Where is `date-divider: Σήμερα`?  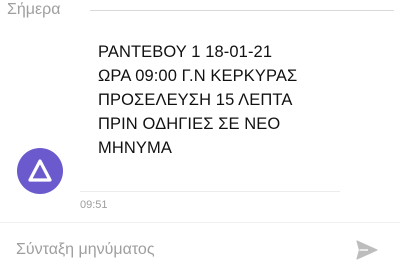 date-divider: Σήμερα is located at coordinates (200, 11).